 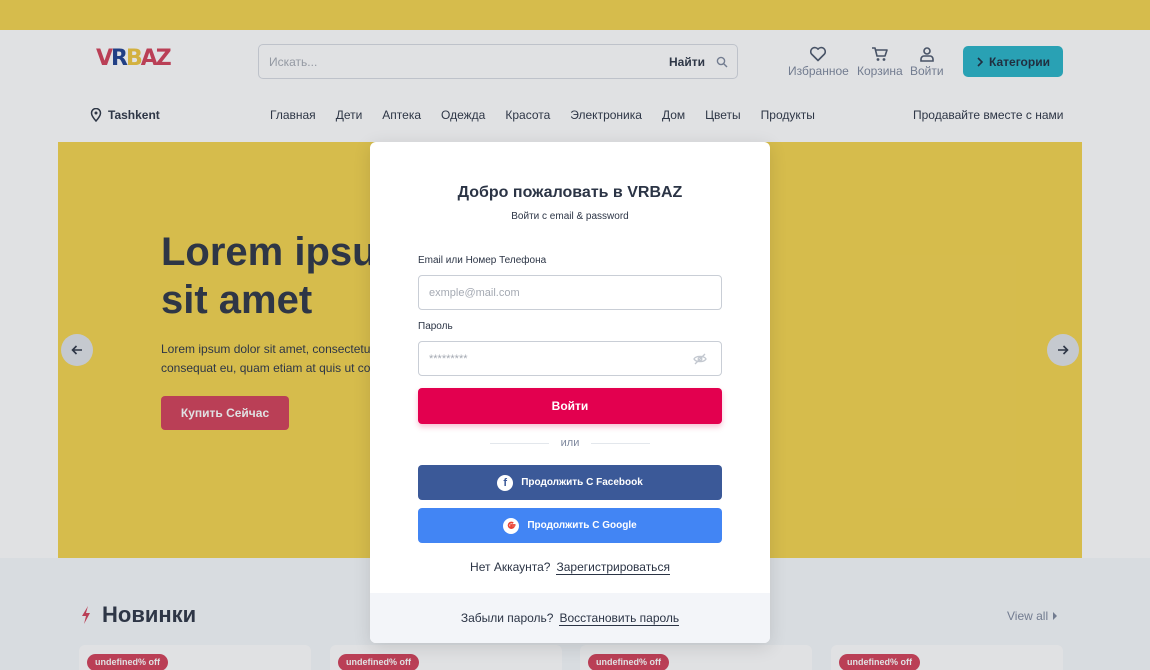 What do you see at coordinates (582, 525) in the screenshot?
I see `google-login-label: Продолжить С Google` at bounding box center [582, 525].